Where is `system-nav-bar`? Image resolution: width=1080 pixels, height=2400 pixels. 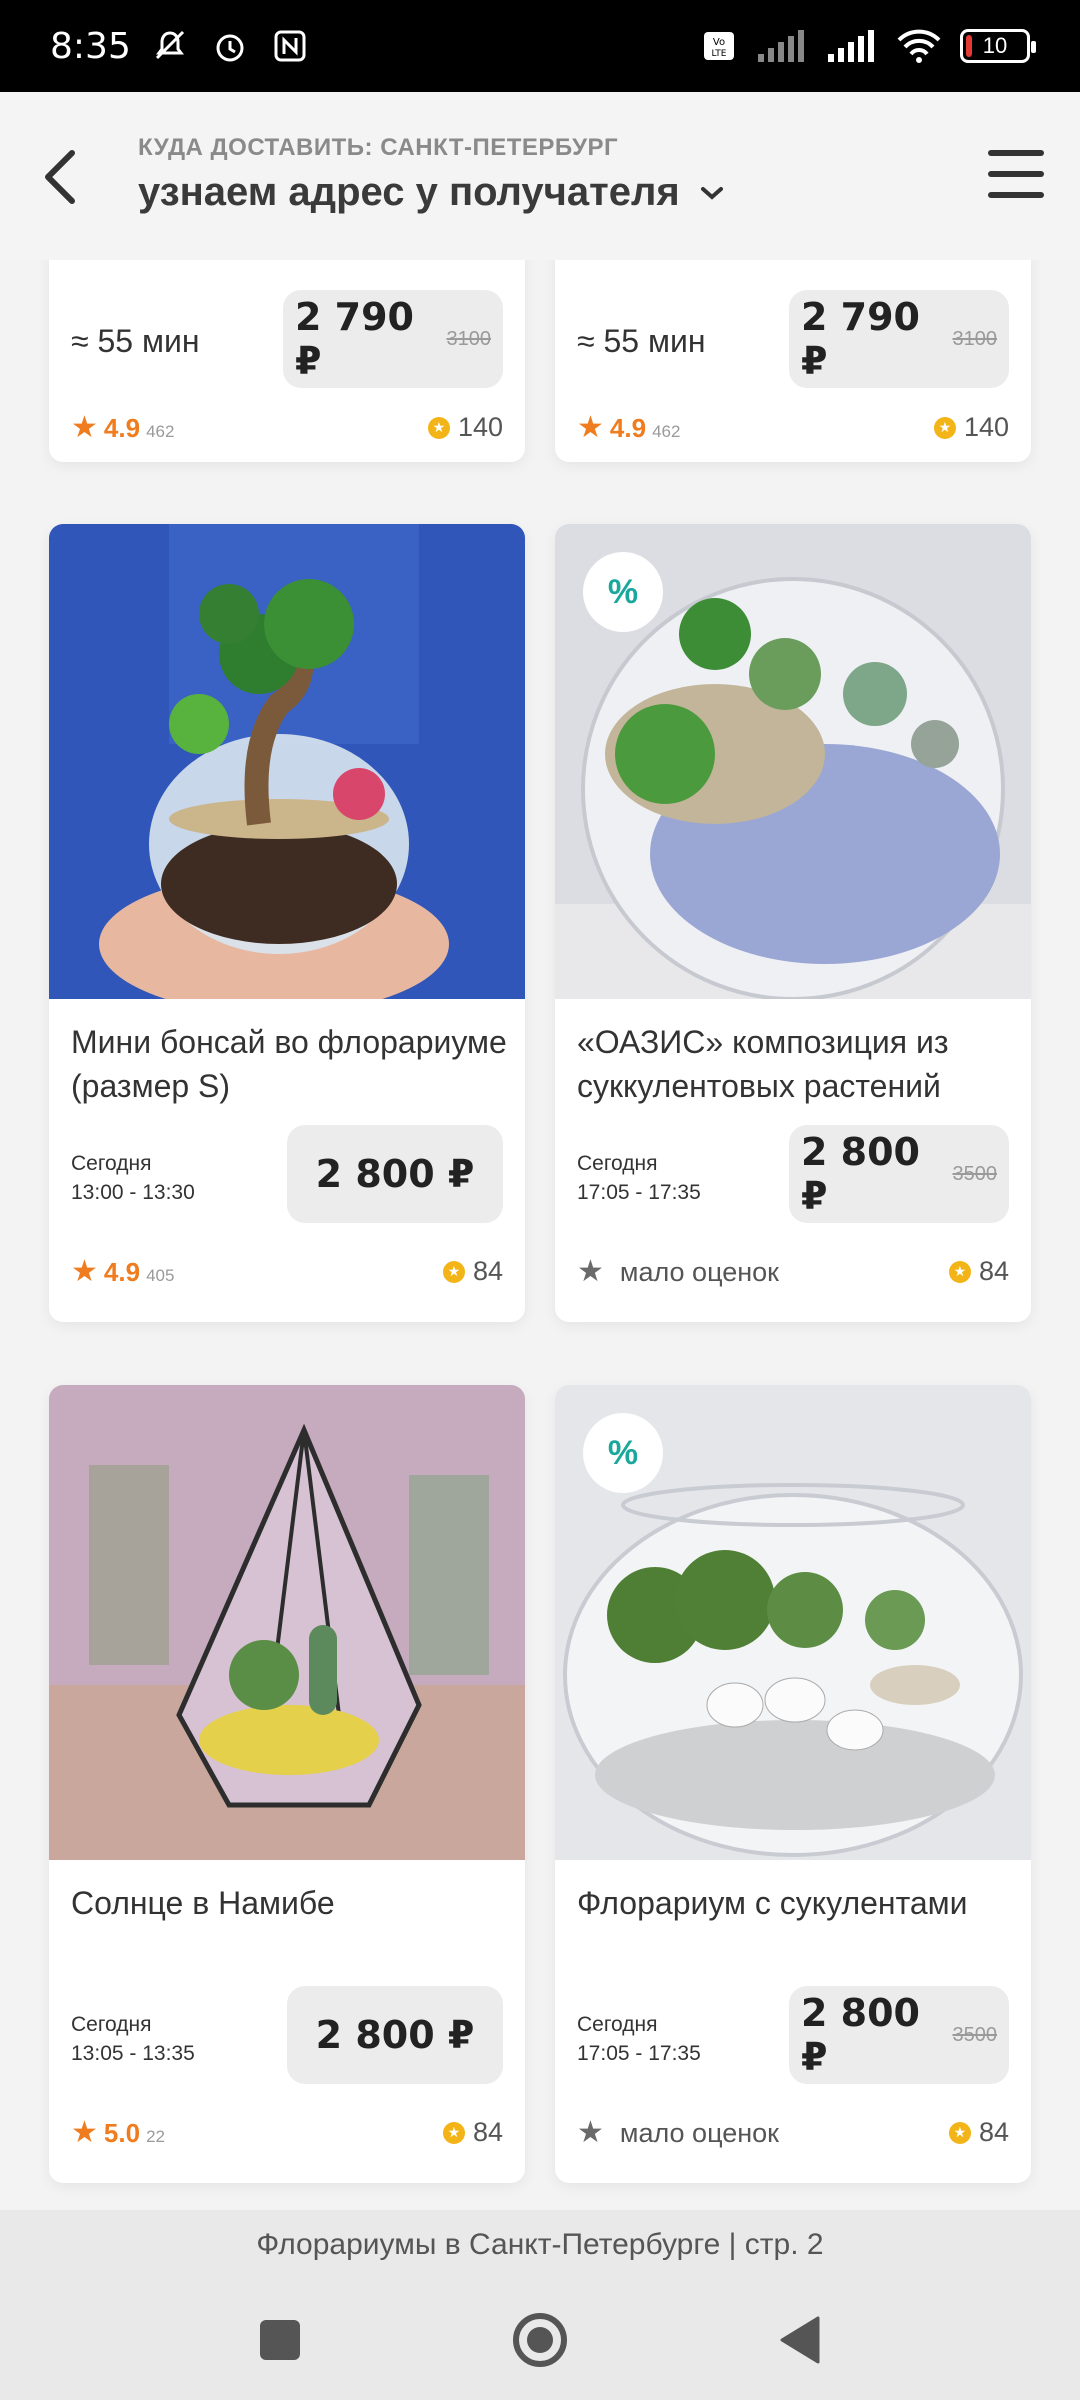 system-nav-bar is located at coordinates (540, 2340).